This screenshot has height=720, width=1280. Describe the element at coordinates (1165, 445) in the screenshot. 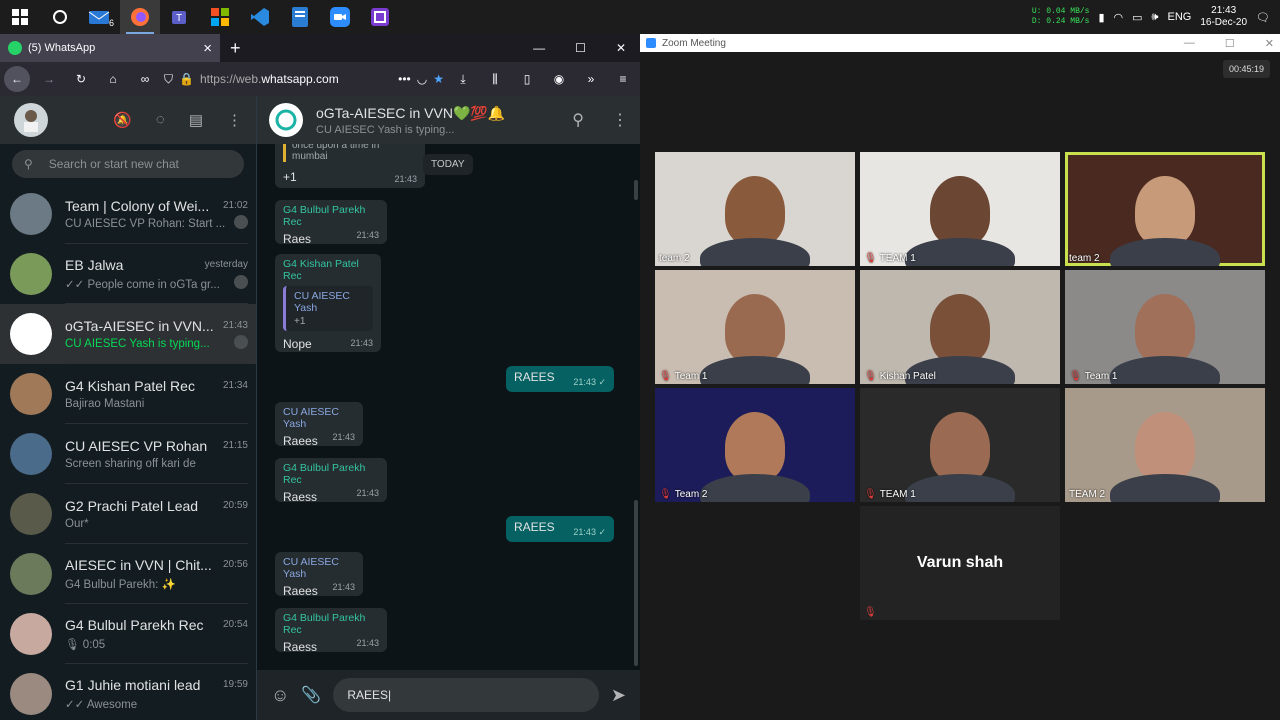

I see `participant-tile: TEAM 2` at that location.